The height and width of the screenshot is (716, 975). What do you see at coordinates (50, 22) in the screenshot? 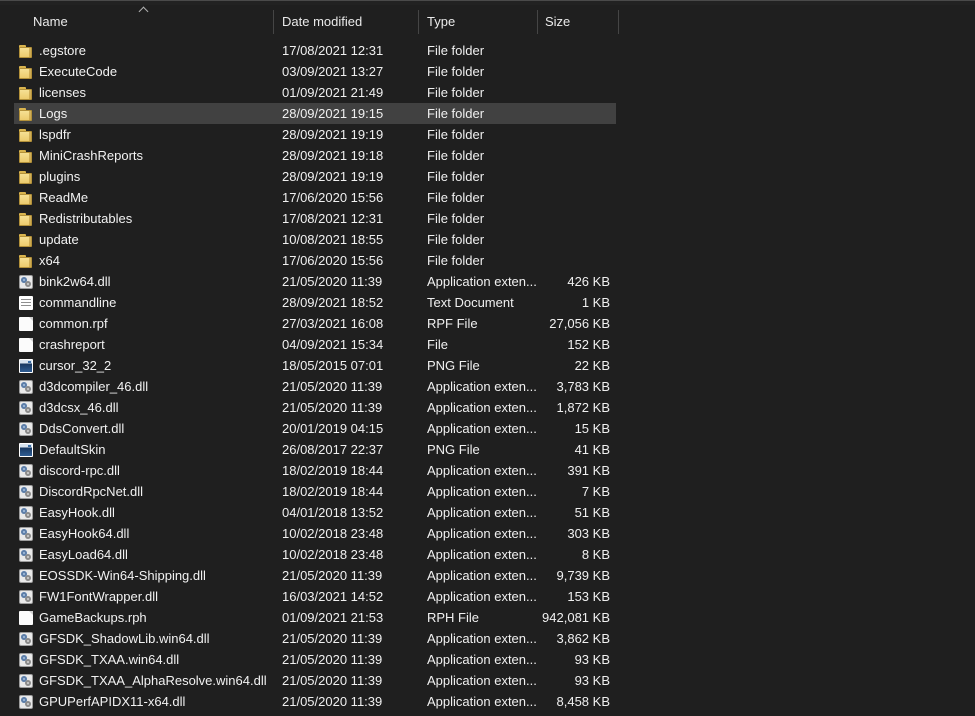
I see `column-header-name: Name` at bounding box center [50, 22].